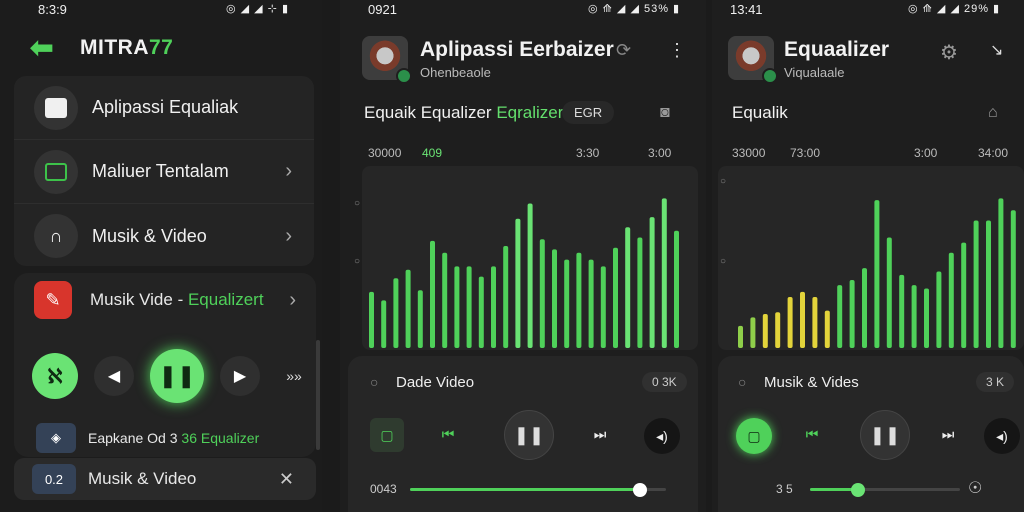  I want to click on user-icon: ◙, so click(665, 113).